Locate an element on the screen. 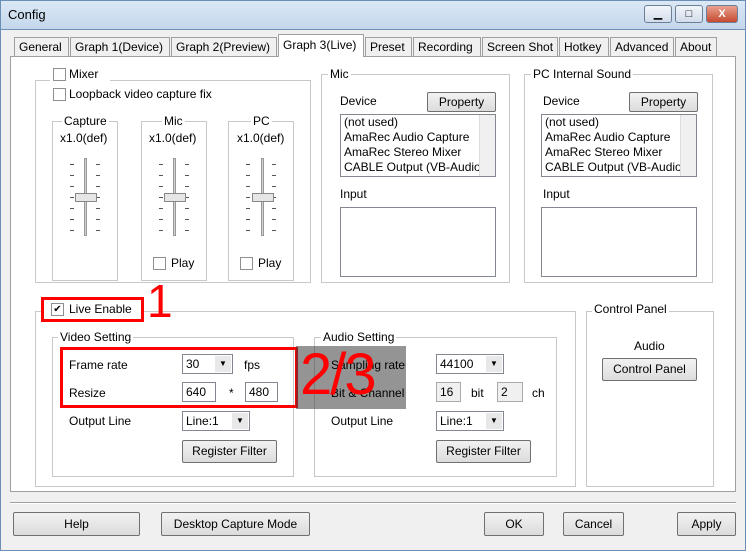 The height and width of the screenshot is (551, 746). audio-output-label: Output Line is located at coordinates (362, 421).